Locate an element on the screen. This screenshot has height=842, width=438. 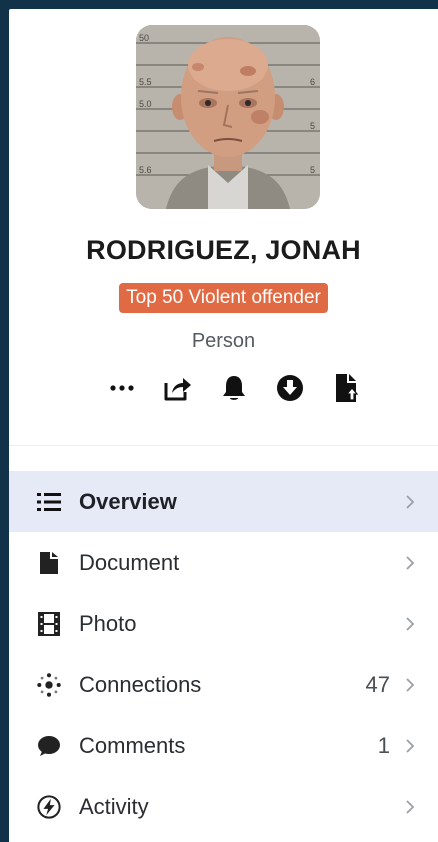
menu-item-document: Document is located at coordinates (223, 562).